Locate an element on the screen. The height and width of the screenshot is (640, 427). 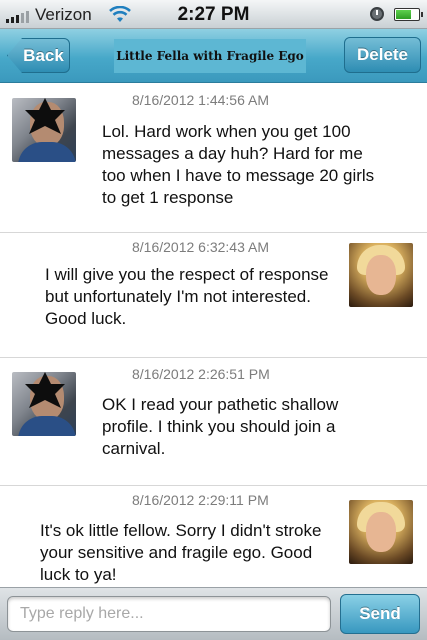
status-bar: Verizon 2:27 PM is located at coordinates (213, 14).